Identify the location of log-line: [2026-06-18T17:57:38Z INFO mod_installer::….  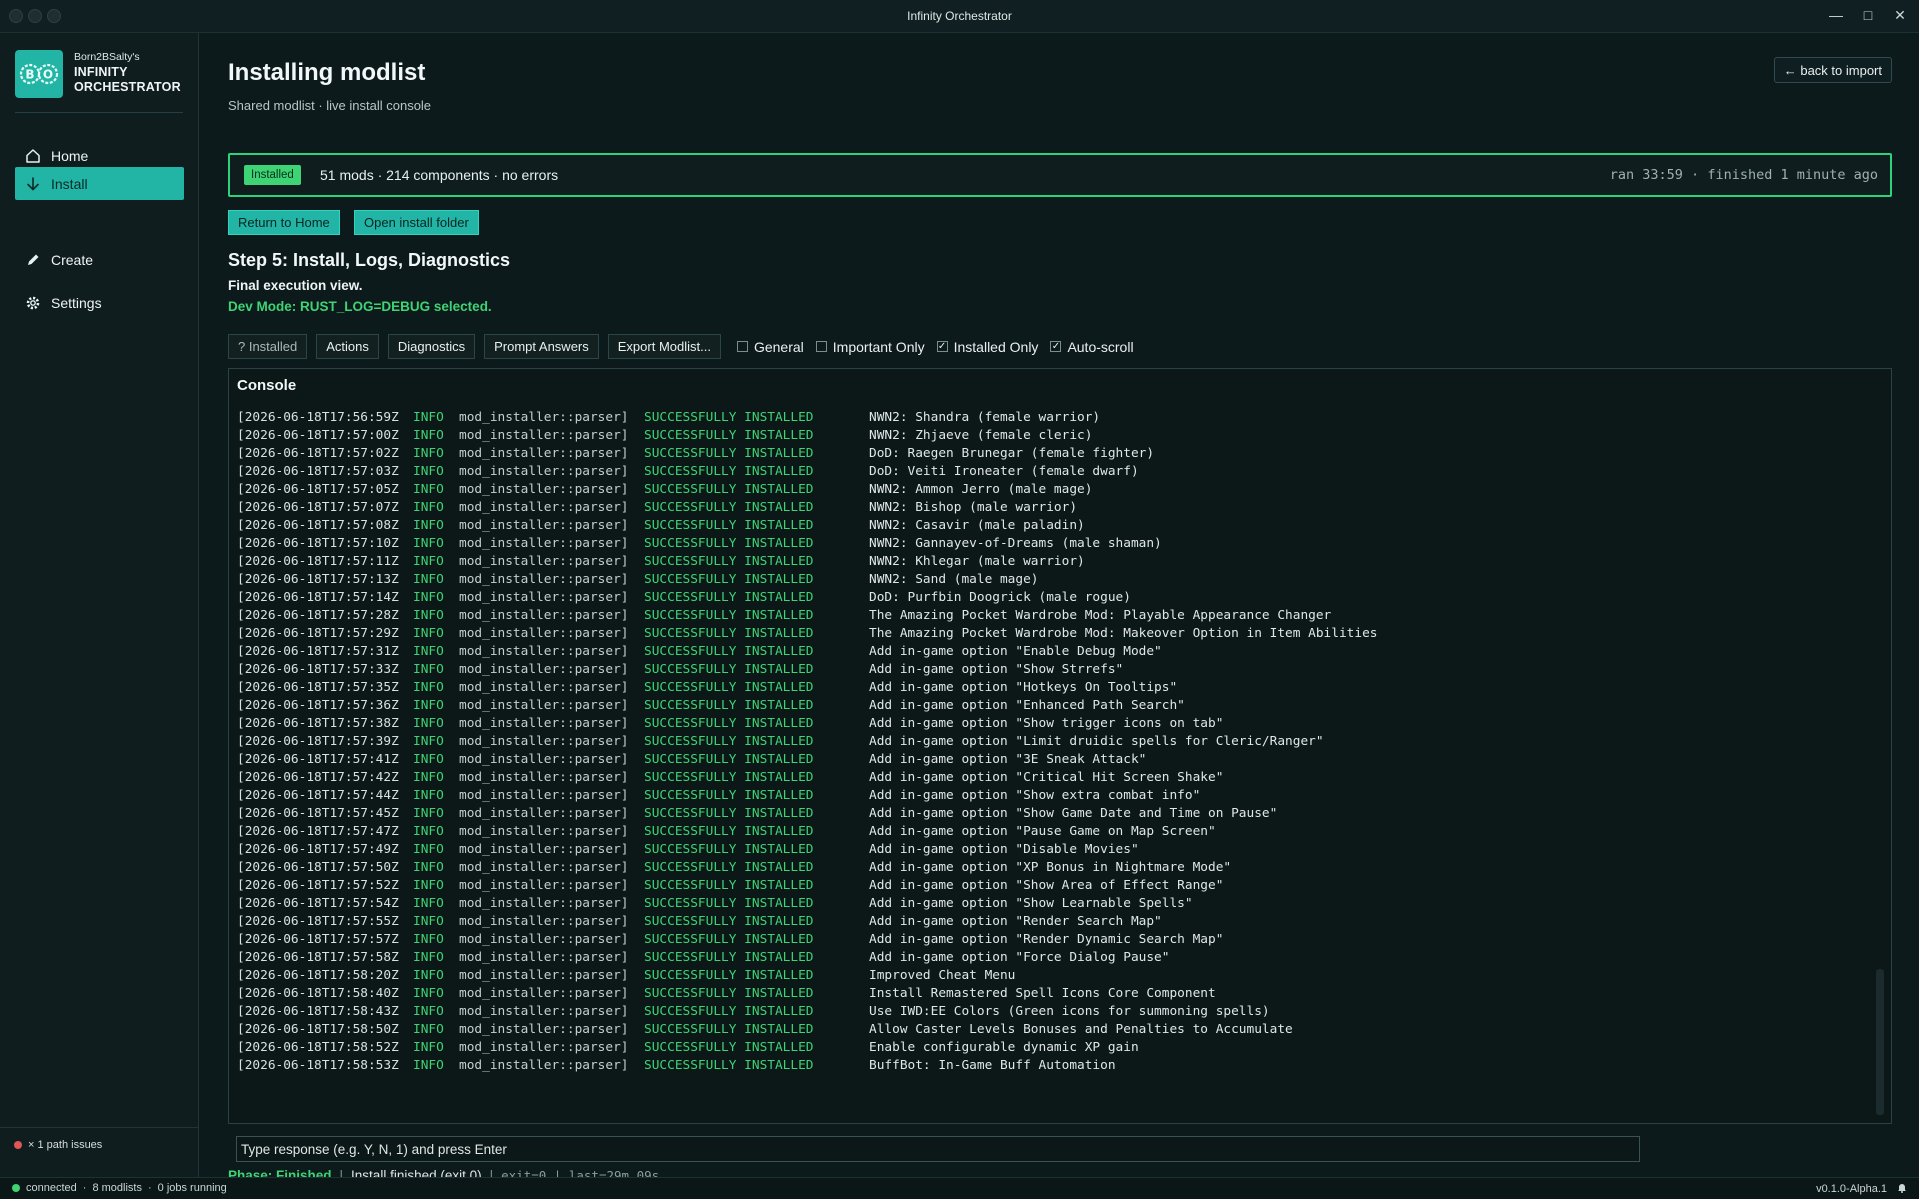
(1051, 724).